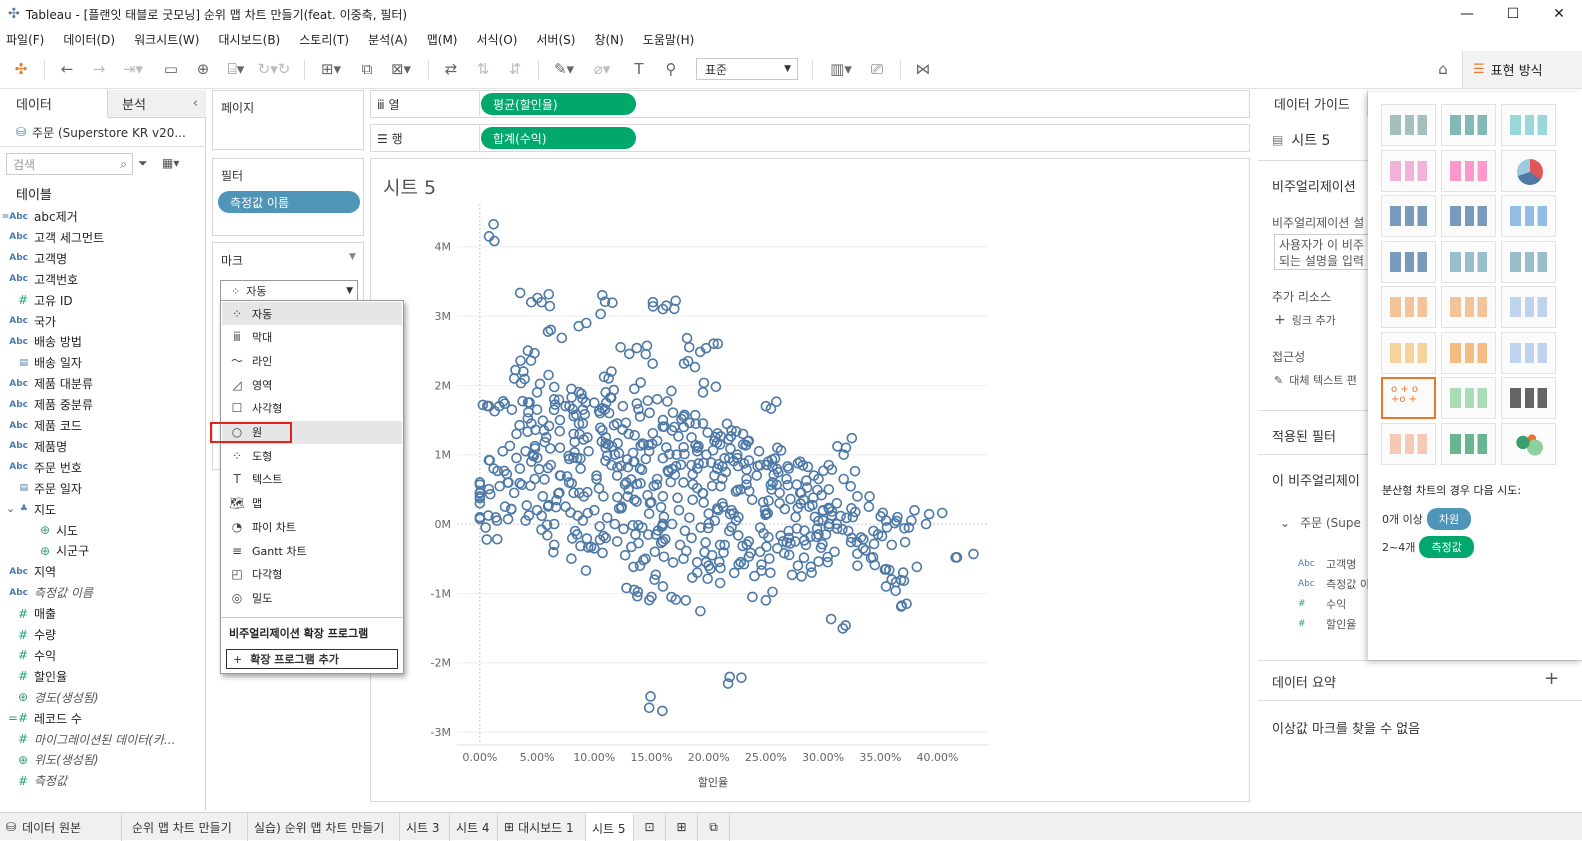 The height and width of the screenshot is (841, 1582). What do you see at coordinates (401, 69) in the screenshot?
I see `clear-sheet-icon: ⊠▾` at bounding box center [401, 69].